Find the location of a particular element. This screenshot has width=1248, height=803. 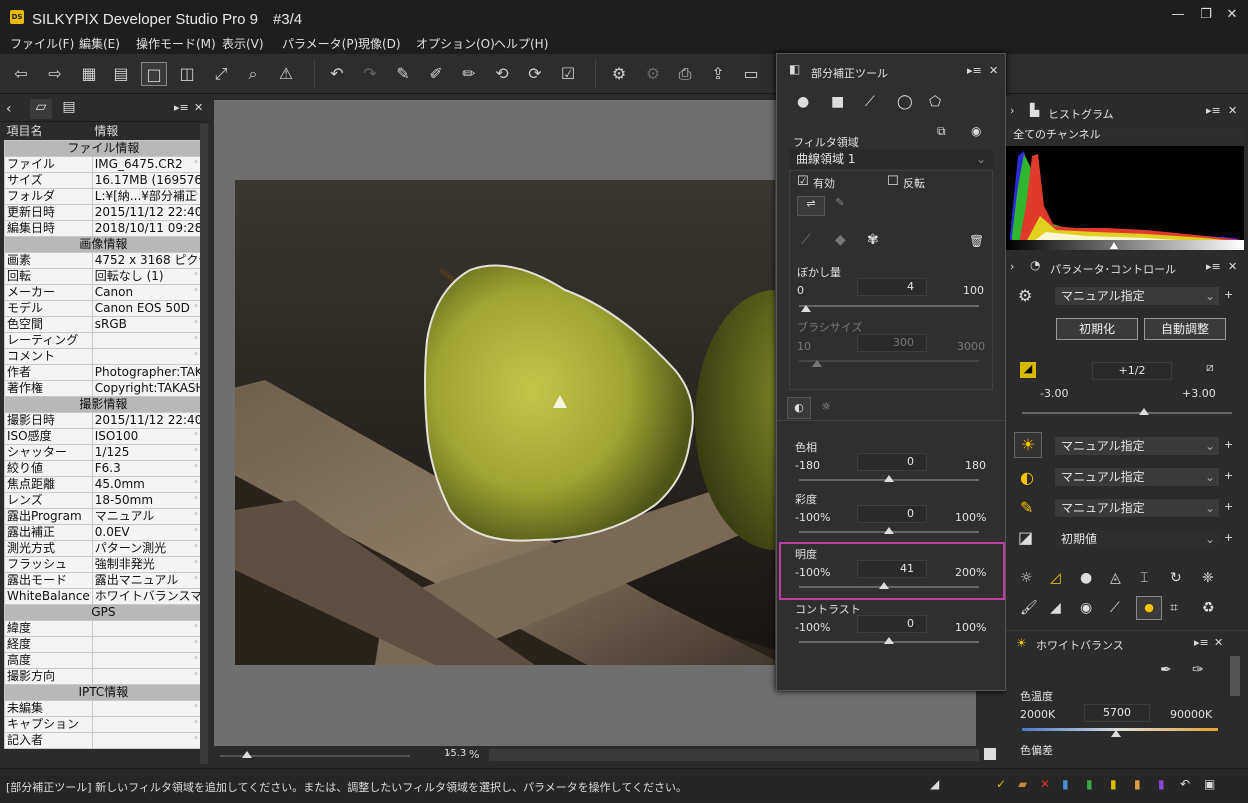

noise-preset-select: 初期値 ⌄ is located at coordinates (1137, 539).